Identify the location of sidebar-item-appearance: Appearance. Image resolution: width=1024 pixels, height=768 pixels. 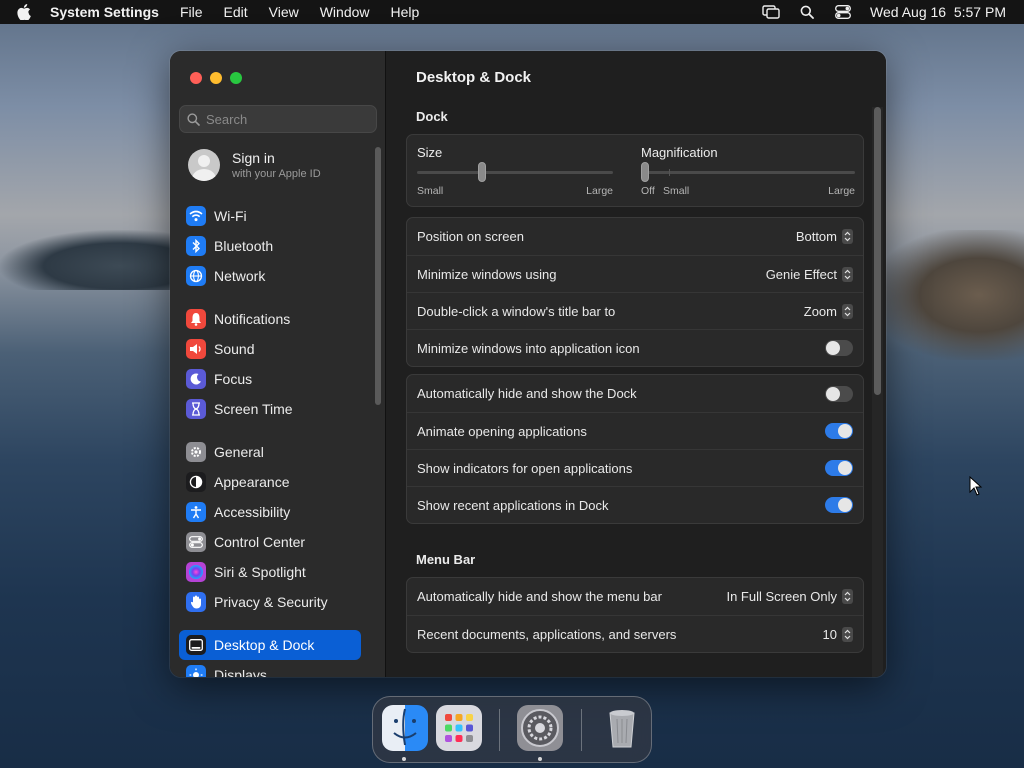
(270, 482).